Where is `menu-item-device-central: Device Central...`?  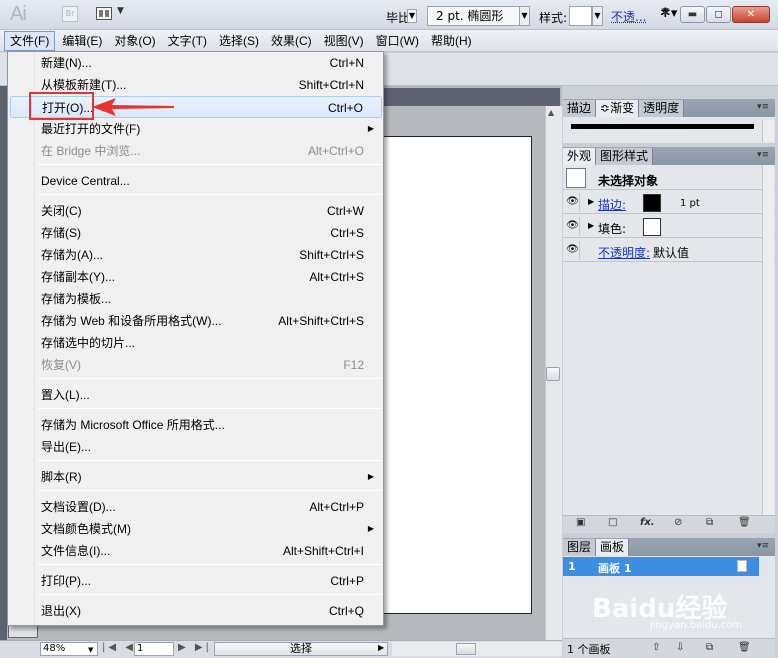 menu-item-device-central: Device Central... is located at coordinates (196, 181).